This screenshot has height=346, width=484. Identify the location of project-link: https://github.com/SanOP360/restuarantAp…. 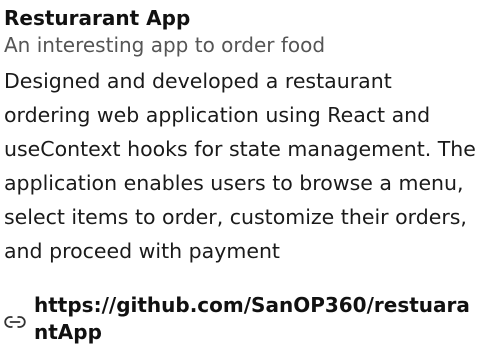
(258, 319).